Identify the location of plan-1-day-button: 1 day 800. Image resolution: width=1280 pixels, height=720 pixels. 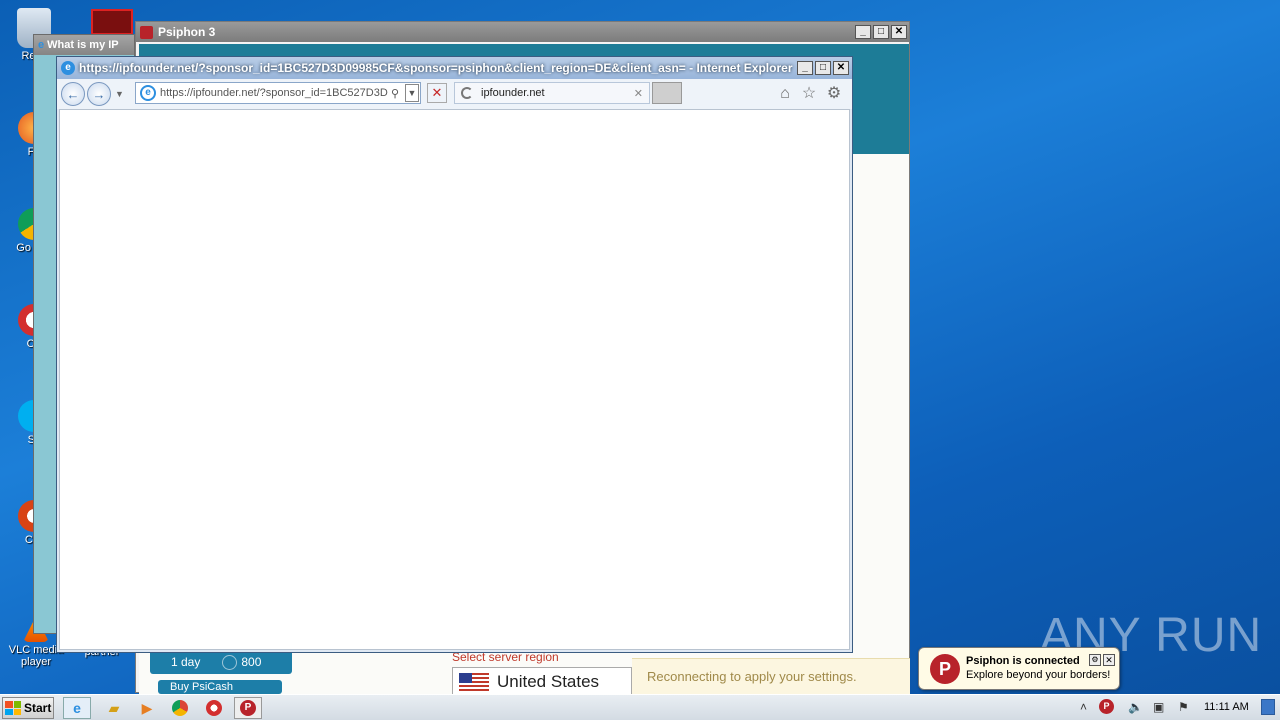
(221, 662).